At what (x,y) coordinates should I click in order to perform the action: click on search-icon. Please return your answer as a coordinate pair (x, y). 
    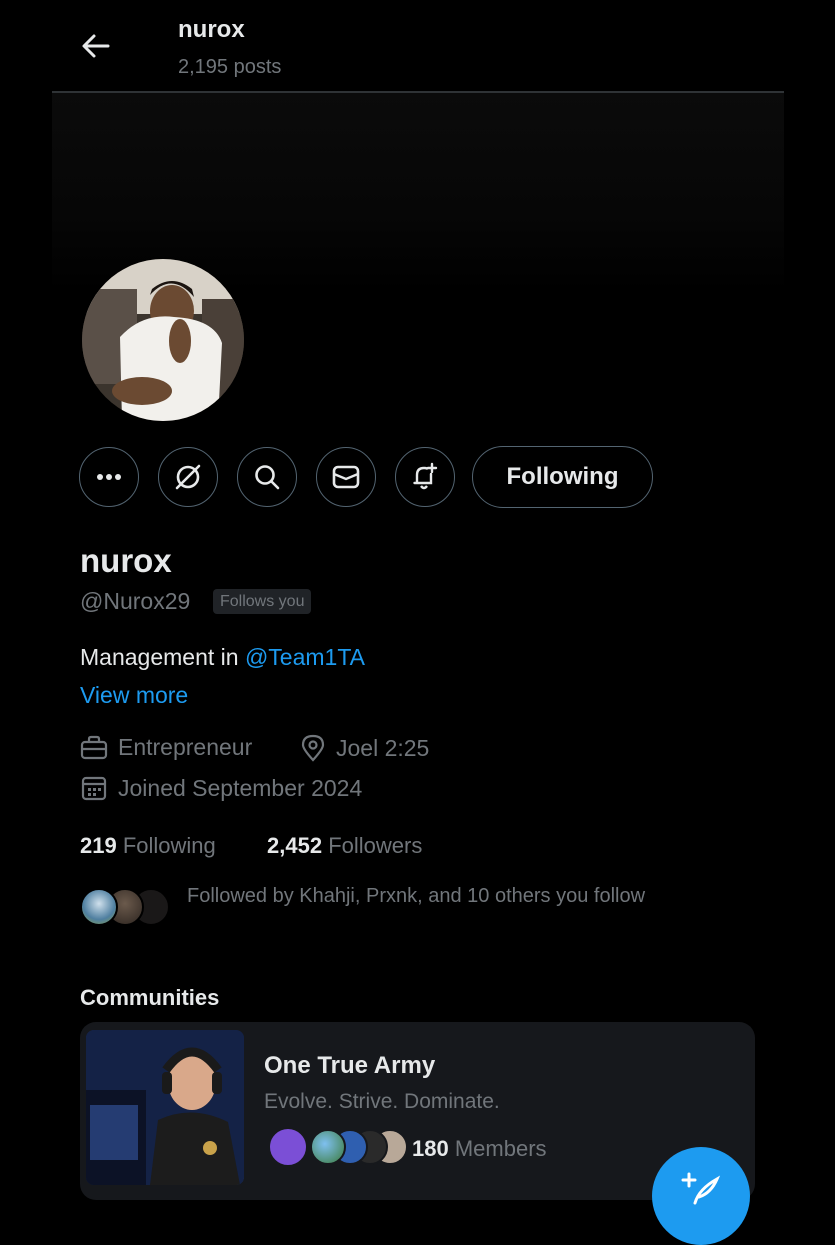
    Looking at the image, I should click on (267, 477).